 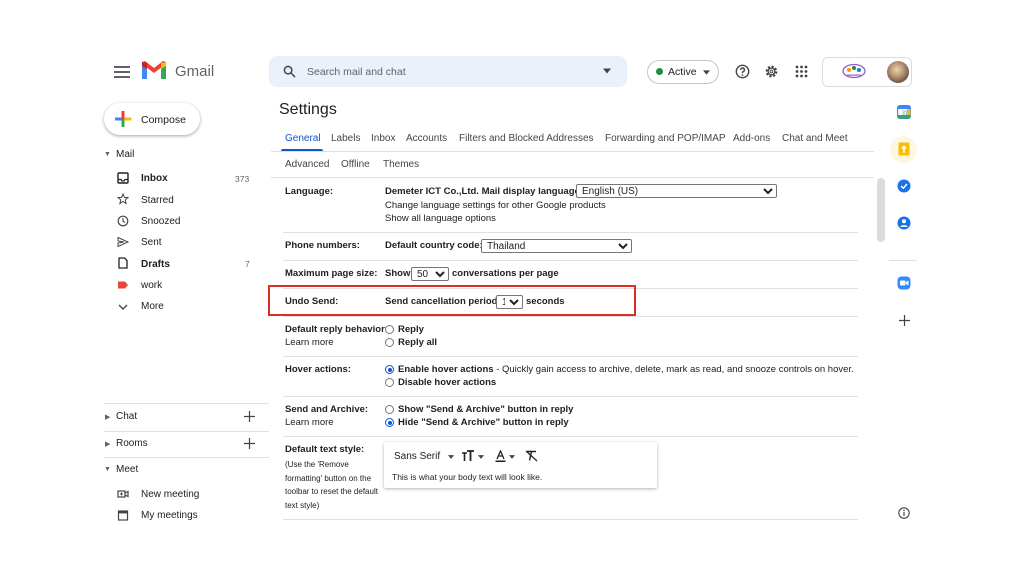 What do you see at coordinates (676, 191) in the screenshot?
I see `language-select: English (US)` at bounding box center [676, 191].